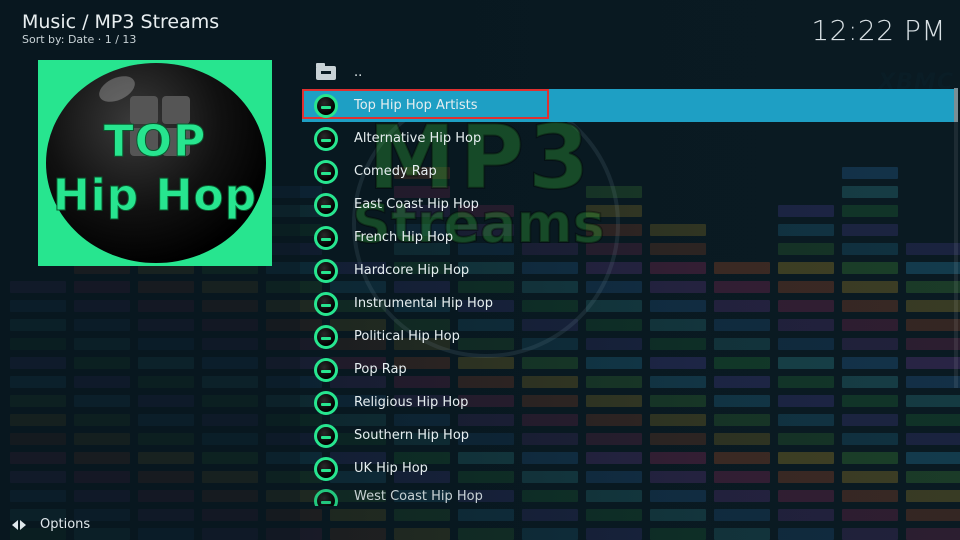 This screenshot has width=960, height=540. What do you see at coordinates (411, 402) in the screenshot?
I see `list-item-label: Religious Hip Hop` at bounding box center [411, 402].